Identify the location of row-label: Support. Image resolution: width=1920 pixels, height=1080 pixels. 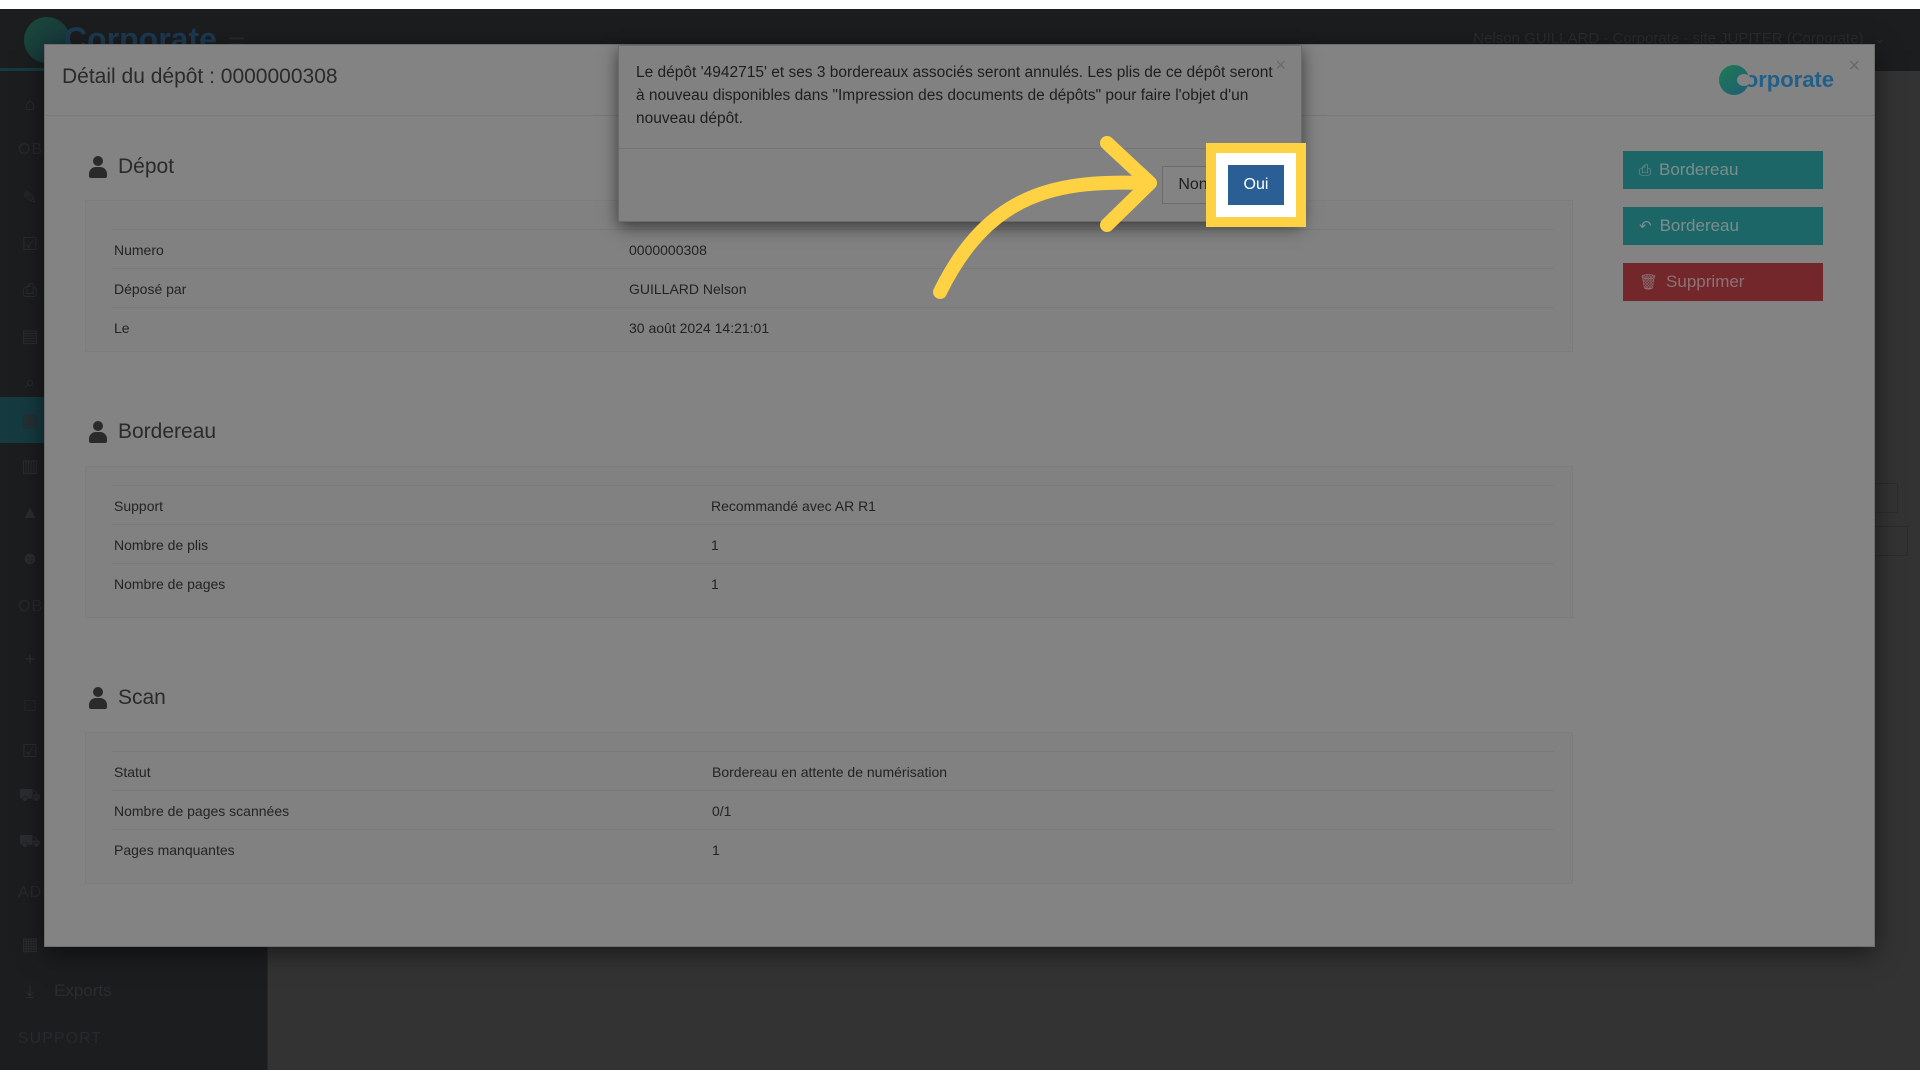
(139, 506).